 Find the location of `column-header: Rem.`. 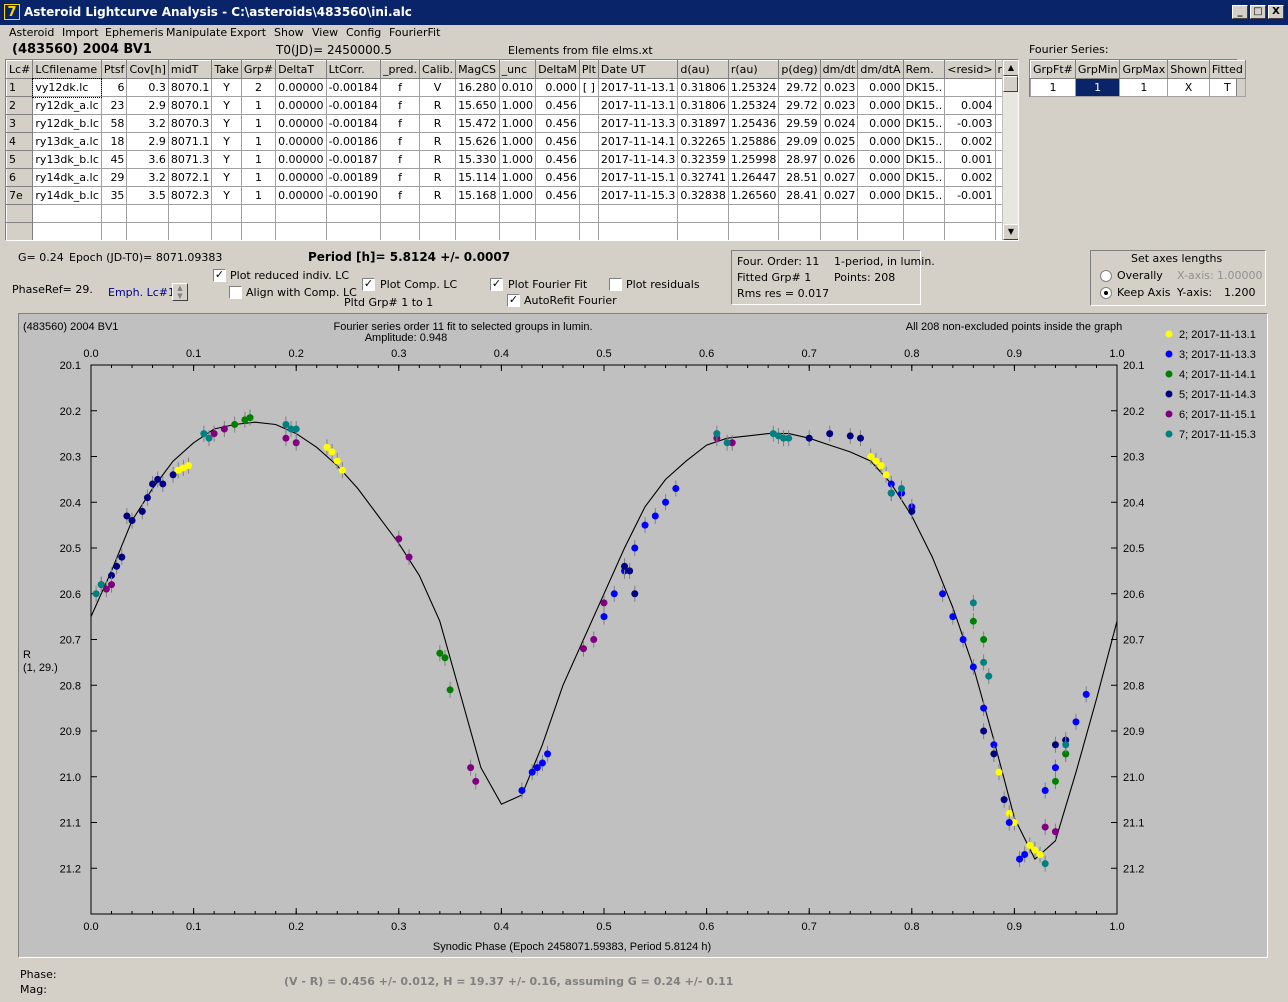

column-header: Rem. is located at coordinates (924, 69).